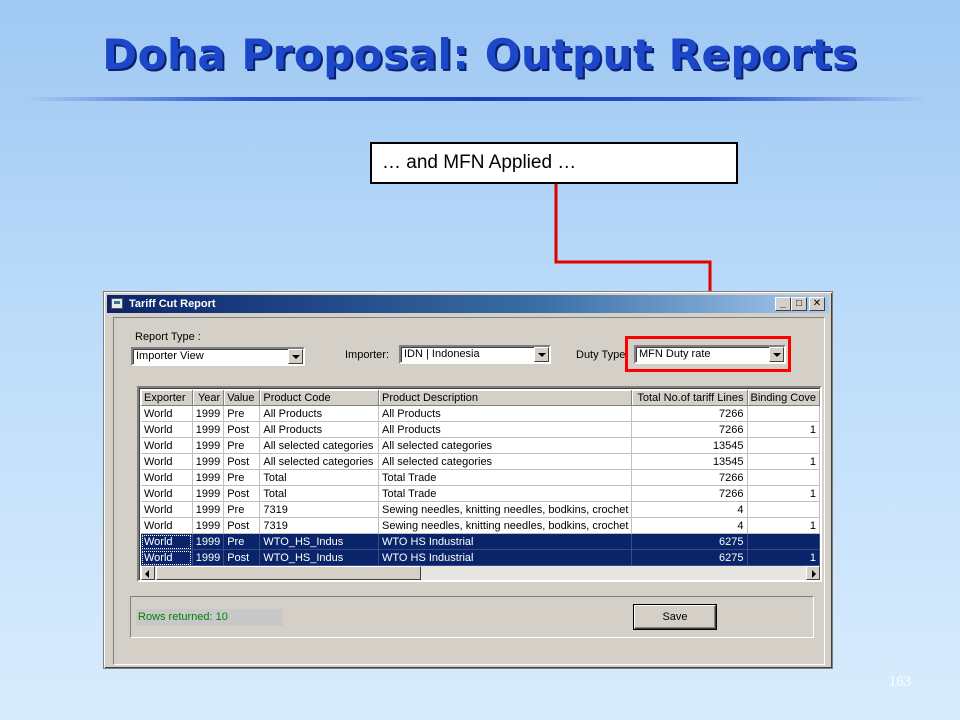 This screenshot has width=960, height=720. What do you see at coordinates (783, 398) in the screenshot?
I see `column-header: Binding Cove` at bounding box center [783, 398].